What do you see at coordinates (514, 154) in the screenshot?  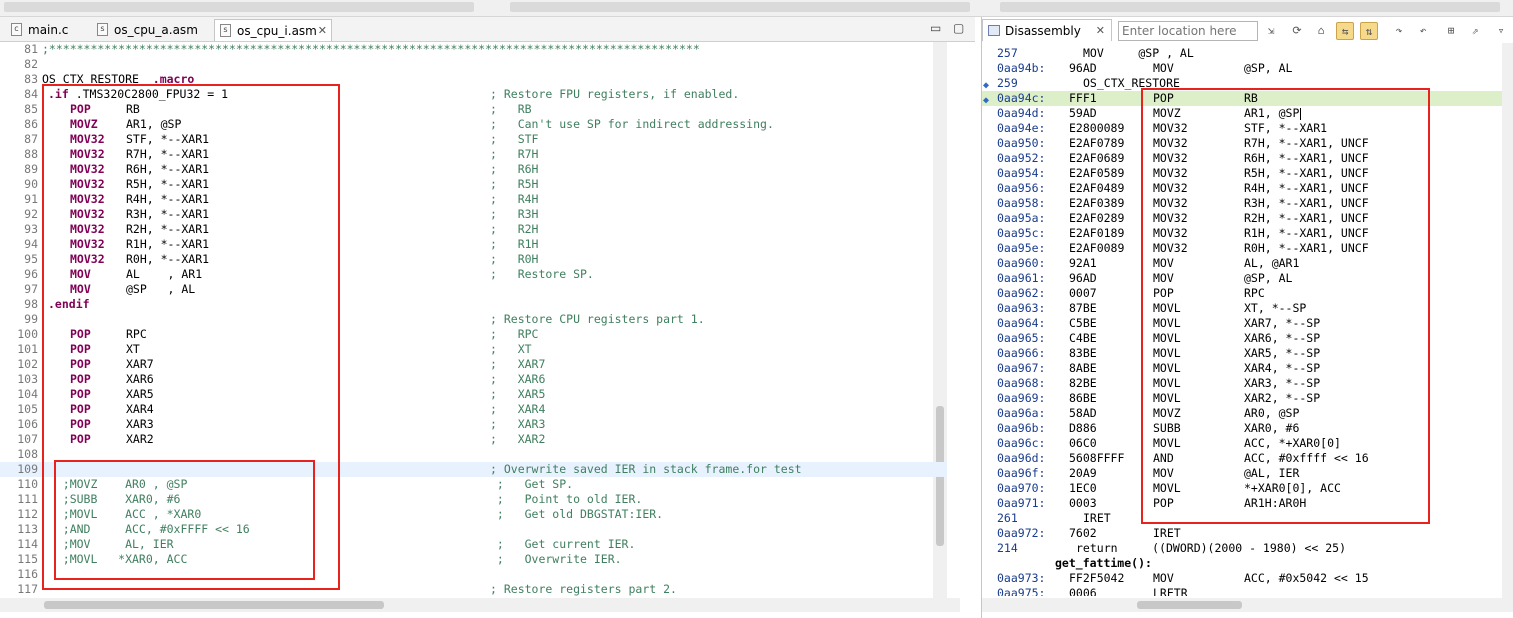 I see `comment: ; R7H` at bounding box center [514, 154].